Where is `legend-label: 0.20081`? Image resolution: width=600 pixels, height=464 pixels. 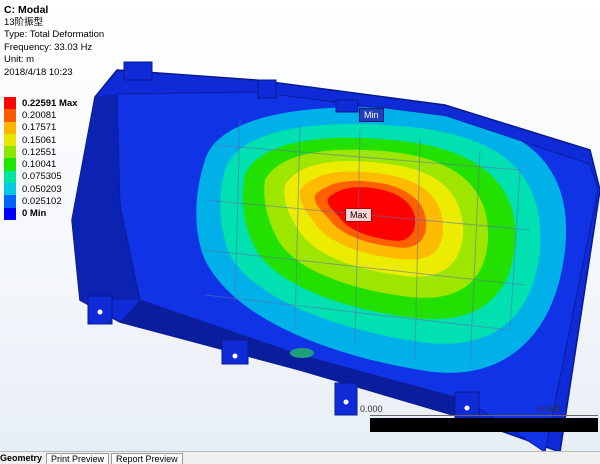 legend-label: 0.20081 is located at coordinates (39, 115).